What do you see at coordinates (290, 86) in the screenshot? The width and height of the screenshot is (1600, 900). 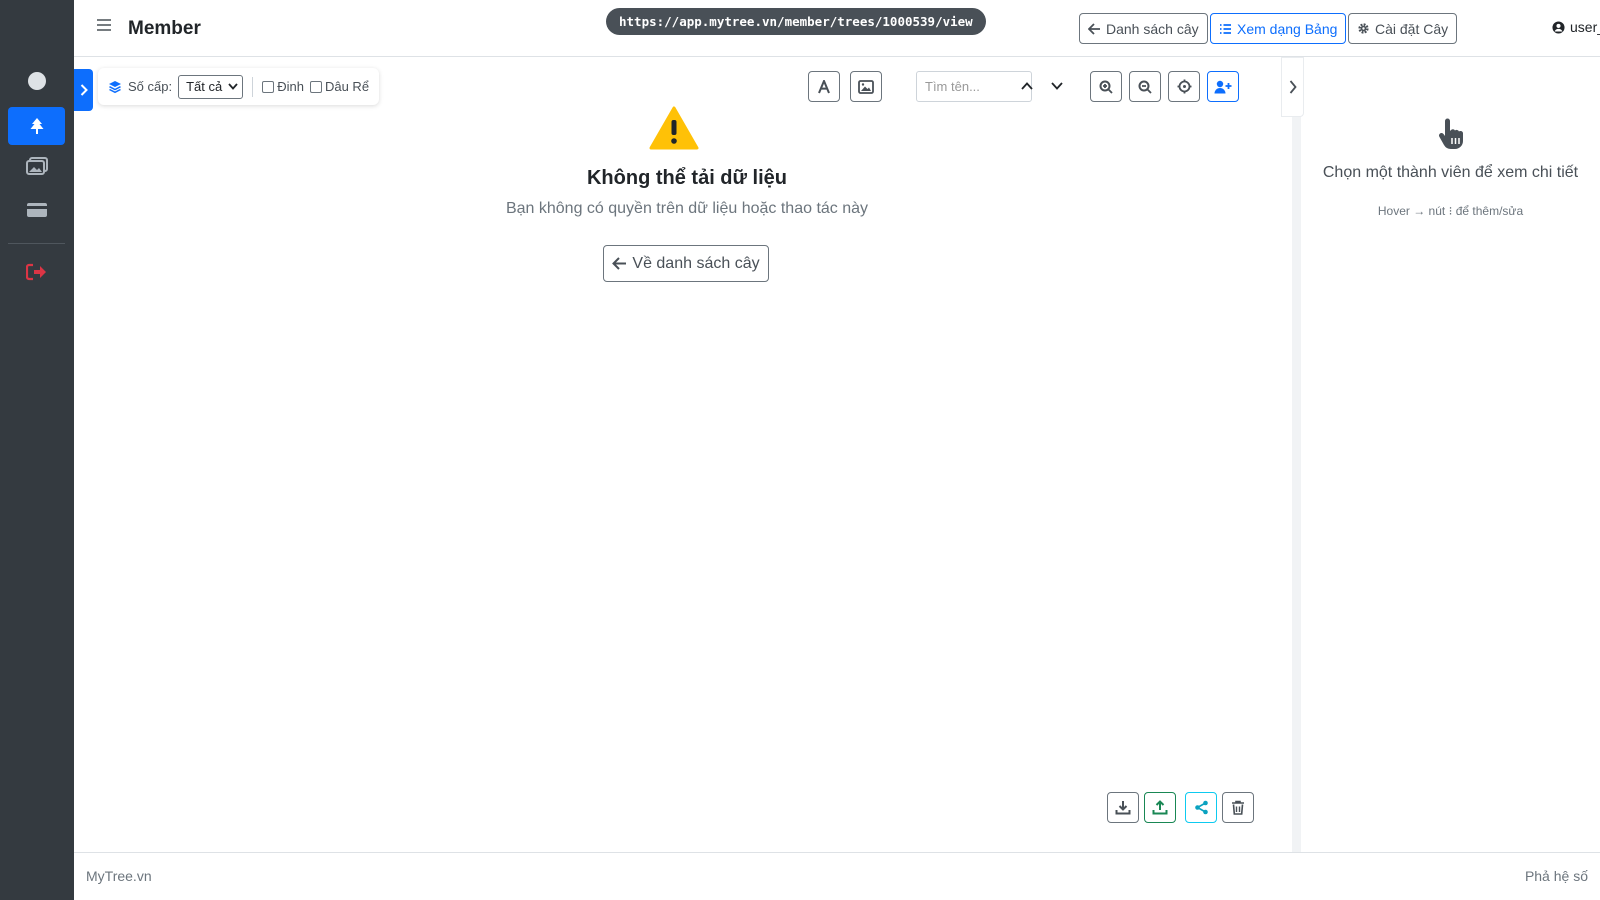 I see `checkbox-dinh-label: Đinh` at bounding box center [290, 86].